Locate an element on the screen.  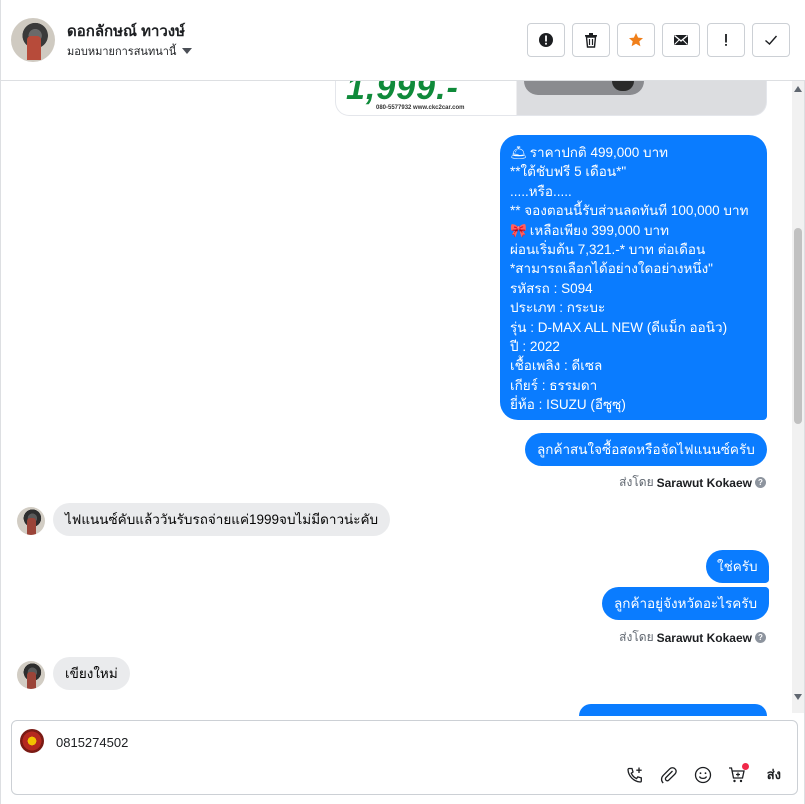
image-price-text: 1,999.- is located at coordinates (402, 94).